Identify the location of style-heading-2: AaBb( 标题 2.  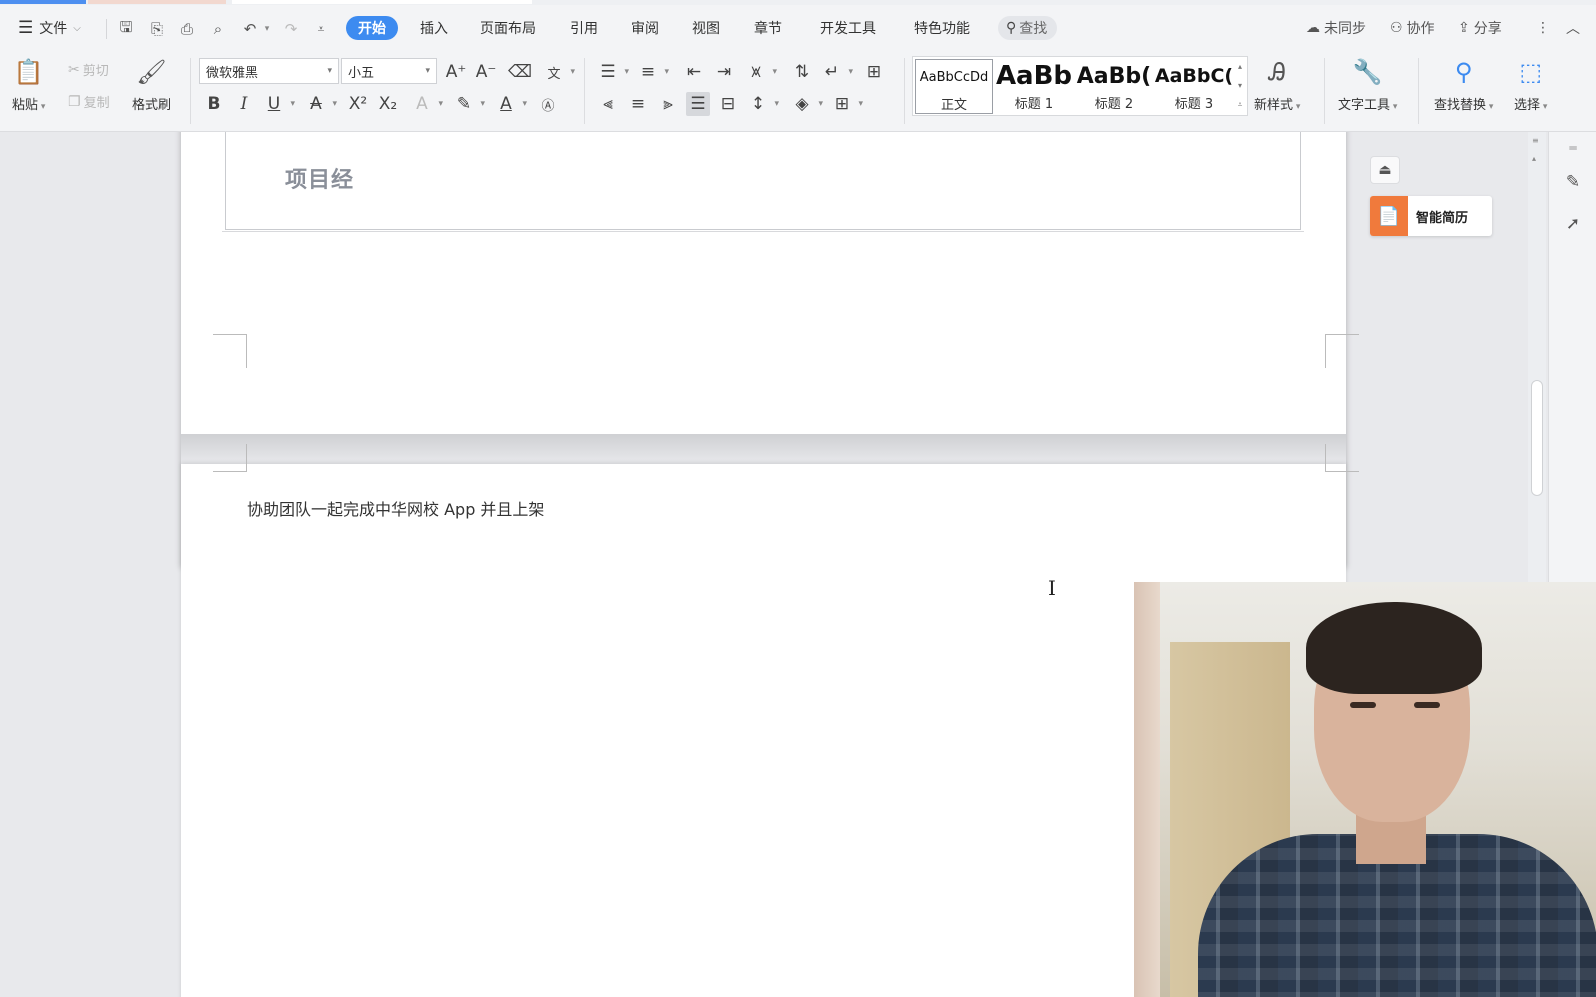
(1114, 86).